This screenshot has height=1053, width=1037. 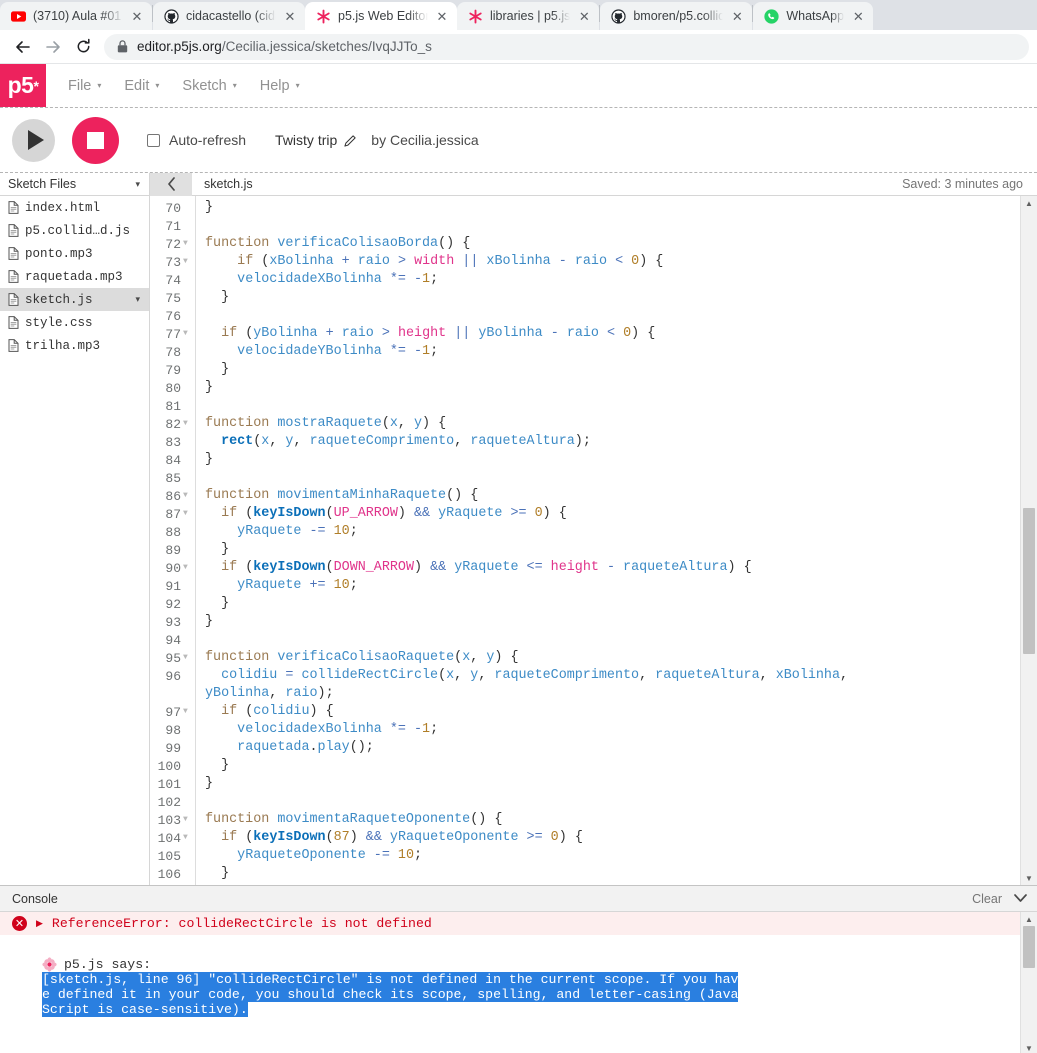 What do you see at coordinates (172, 226) in the screenshot?
I see `line-number: 71▼` at bounding box center [172, 226].